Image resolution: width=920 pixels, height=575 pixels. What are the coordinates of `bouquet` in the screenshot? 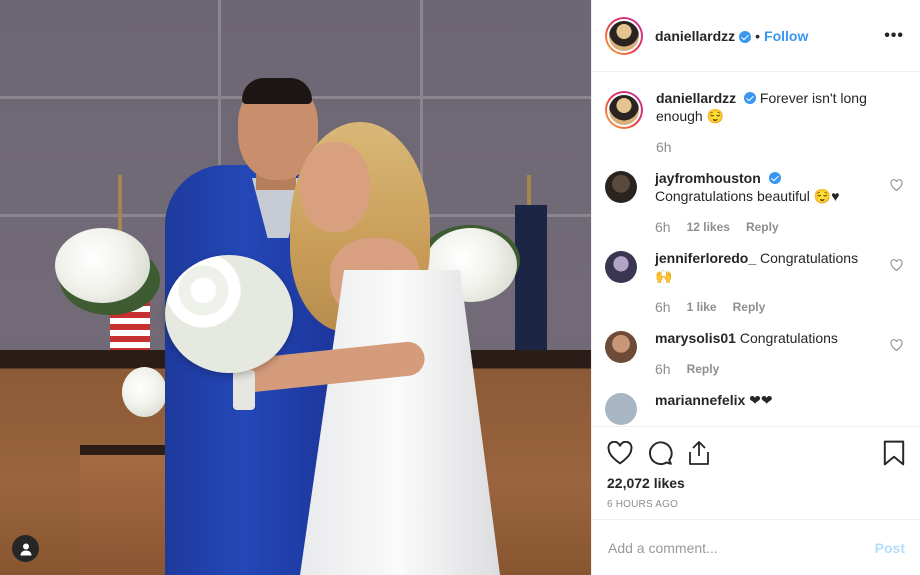 It's located at (229, 314).